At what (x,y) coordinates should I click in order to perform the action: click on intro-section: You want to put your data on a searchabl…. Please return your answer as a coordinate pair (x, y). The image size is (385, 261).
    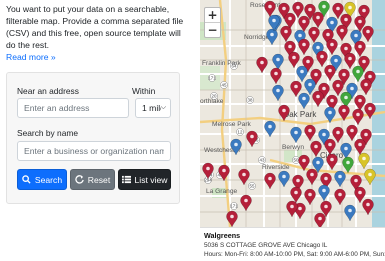
    Looking at the image, I should click on (96, 33).